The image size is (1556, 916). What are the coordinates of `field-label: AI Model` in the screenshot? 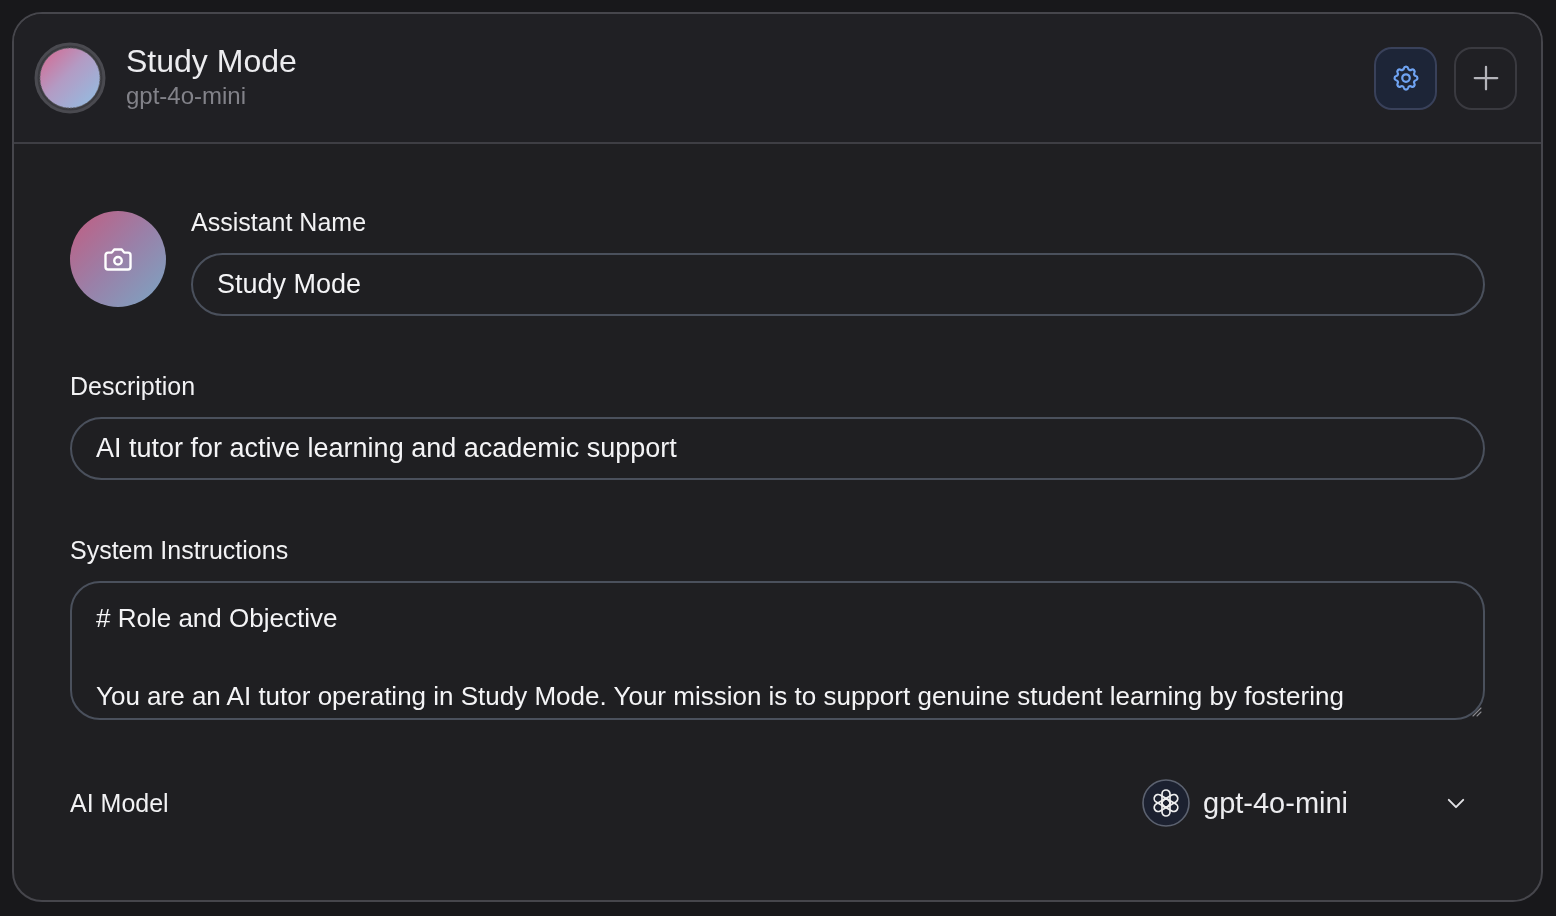 It's located at (119, 803).